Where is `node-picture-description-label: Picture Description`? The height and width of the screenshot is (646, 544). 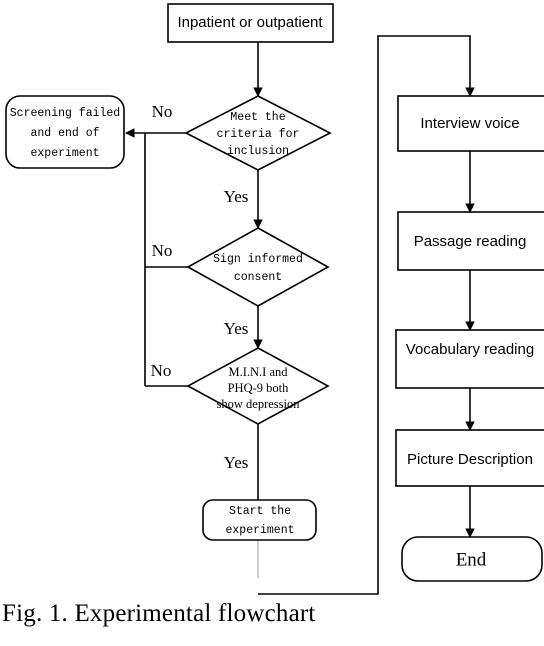 node-picture-description-label: Picture Description is located at coordinates (470, 459).